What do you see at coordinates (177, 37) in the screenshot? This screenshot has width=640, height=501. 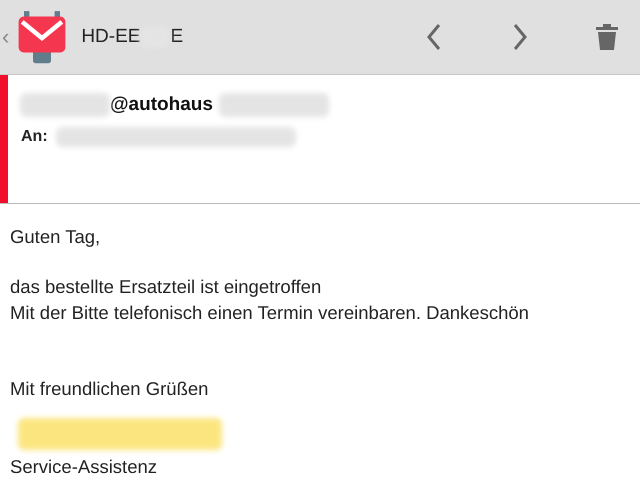 I see `title-text: E` at bounding box center [177, 37].